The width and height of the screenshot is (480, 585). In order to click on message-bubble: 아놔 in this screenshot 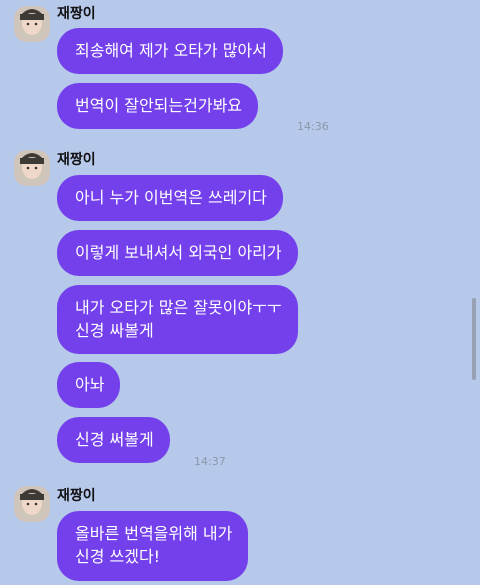, I will do `click(89, 385)`.